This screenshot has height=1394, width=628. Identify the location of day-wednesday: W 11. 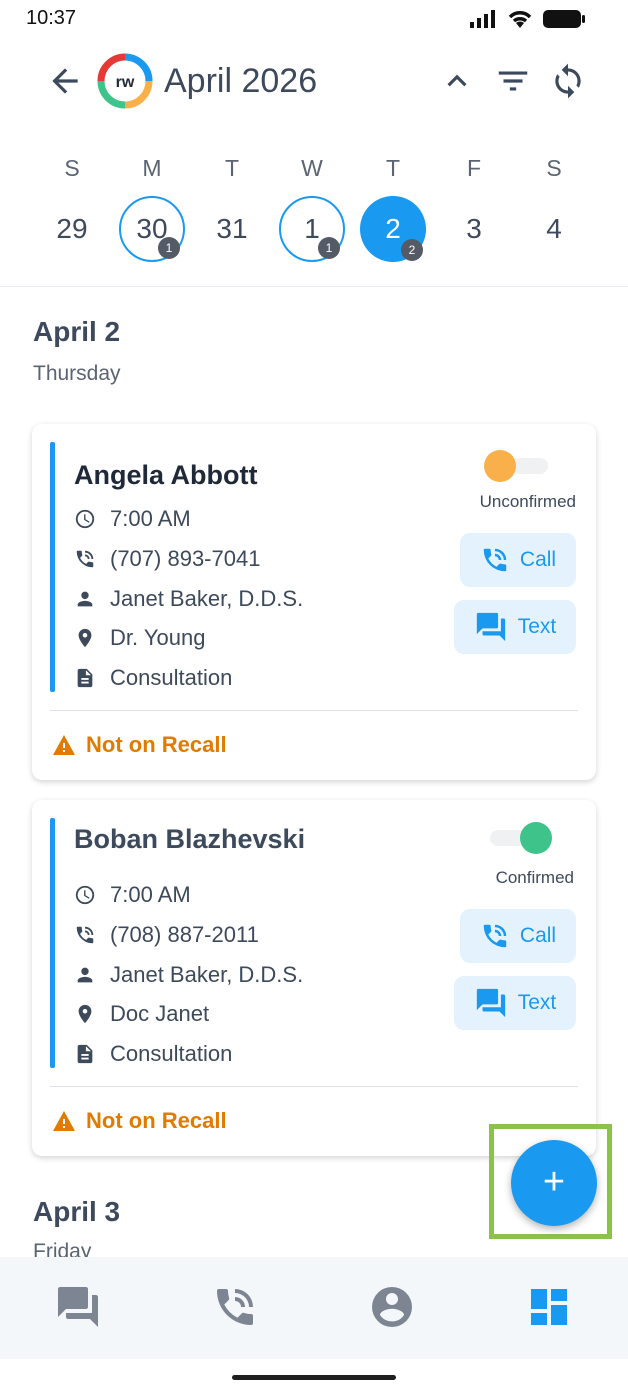
(312, 205).